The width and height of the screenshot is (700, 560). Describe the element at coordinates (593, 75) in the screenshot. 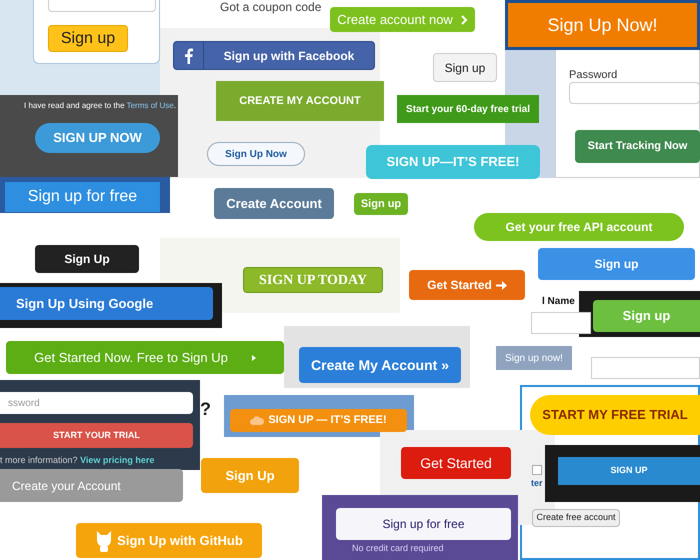

I see `label-text: Password` at that location.